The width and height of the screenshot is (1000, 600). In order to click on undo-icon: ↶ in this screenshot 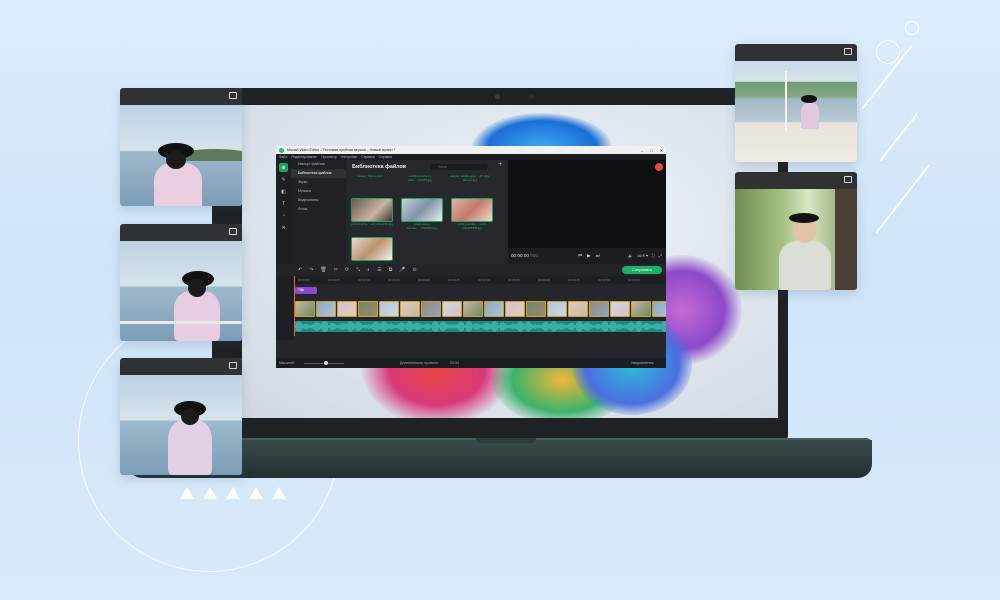, I will do `click(300, 270)`.